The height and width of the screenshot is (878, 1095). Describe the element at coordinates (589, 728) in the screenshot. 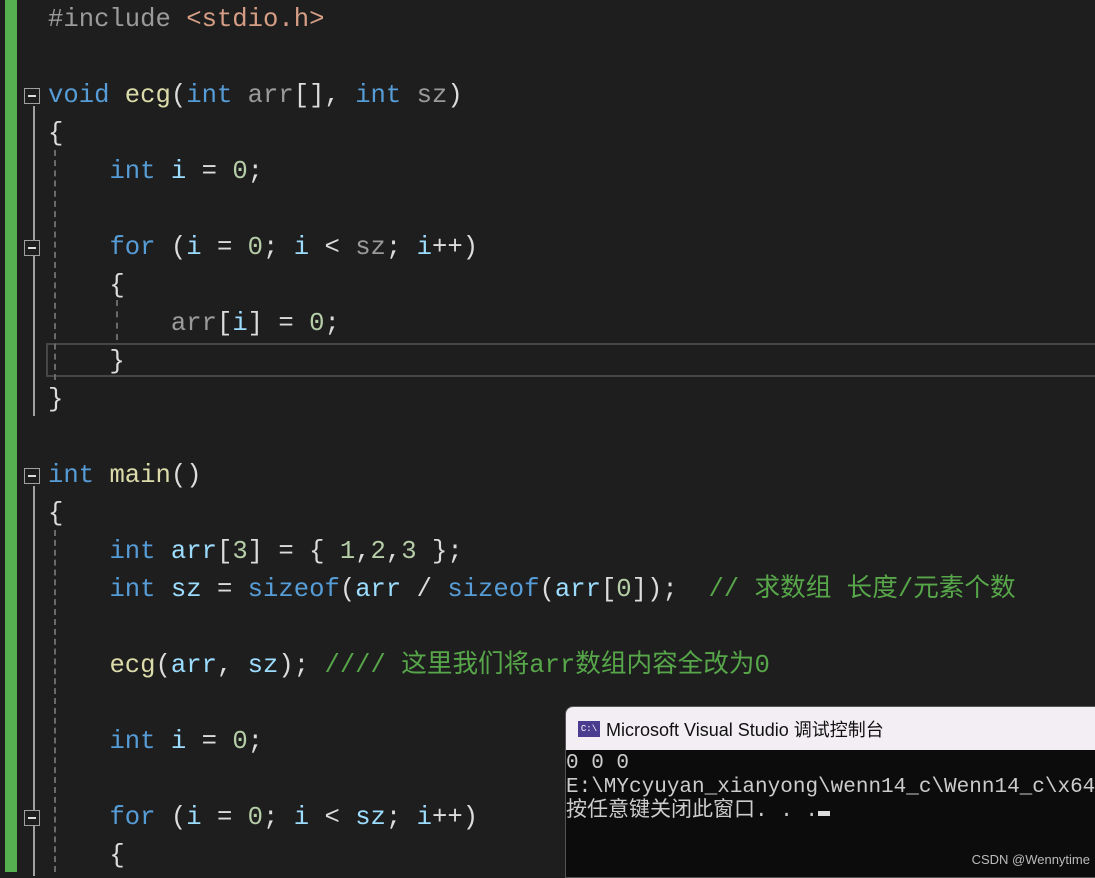

I see `console-app-icon: C:\` at that location.